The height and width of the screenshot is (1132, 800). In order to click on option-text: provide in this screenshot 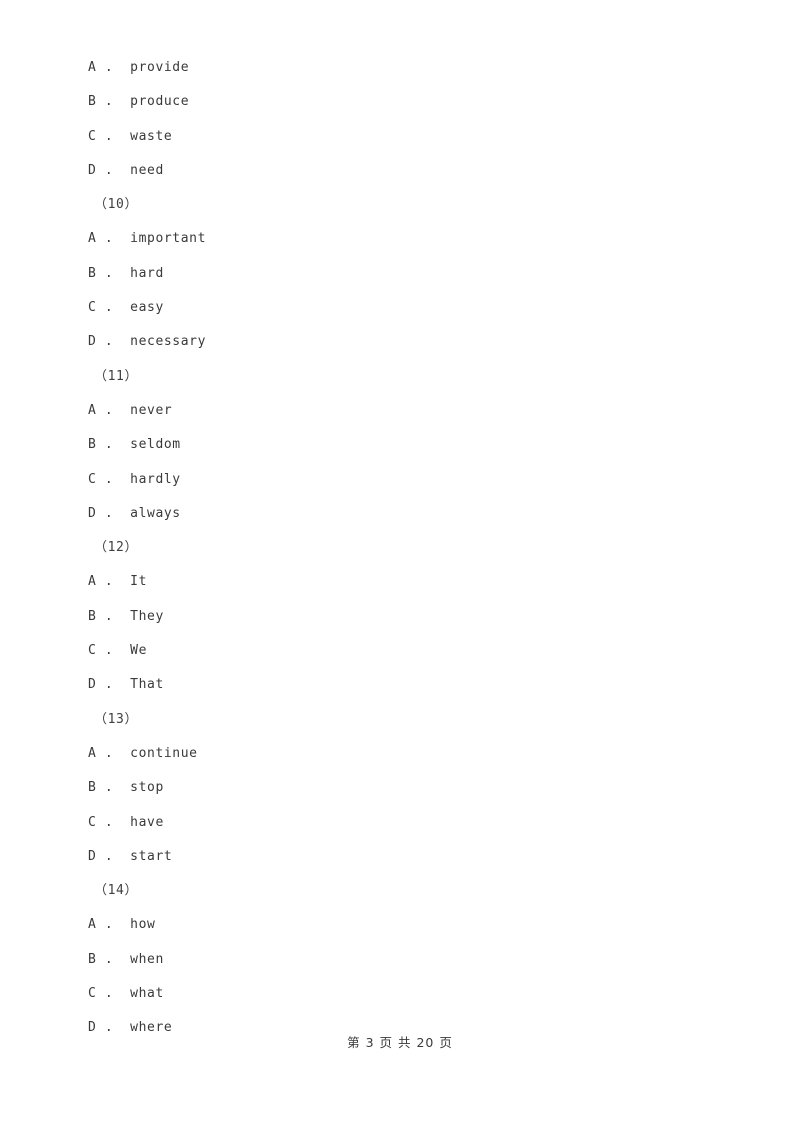, I will do `click(160, 67)`.